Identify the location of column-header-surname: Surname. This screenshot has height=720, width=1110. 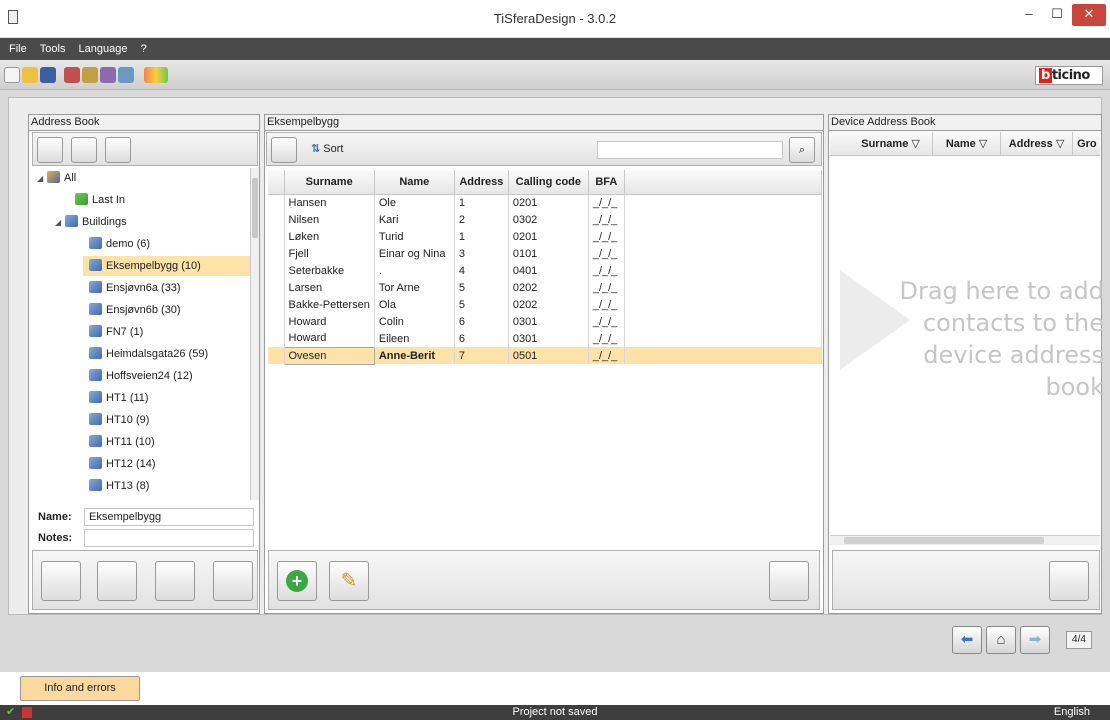
(329, 182).